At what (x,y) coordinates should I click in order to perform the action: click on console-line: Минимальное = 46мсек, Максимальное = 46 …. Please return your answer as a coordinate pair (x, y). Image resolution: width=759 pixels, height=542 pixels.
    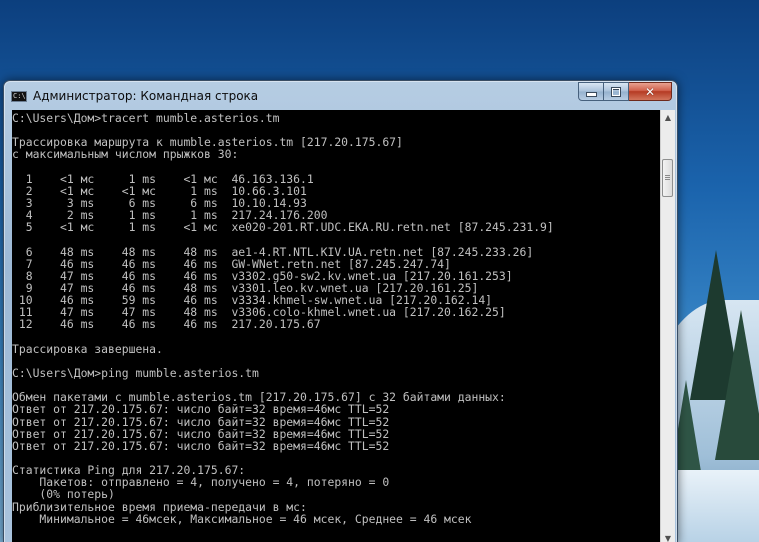
    Looking at the image, I should click on (242, 518).